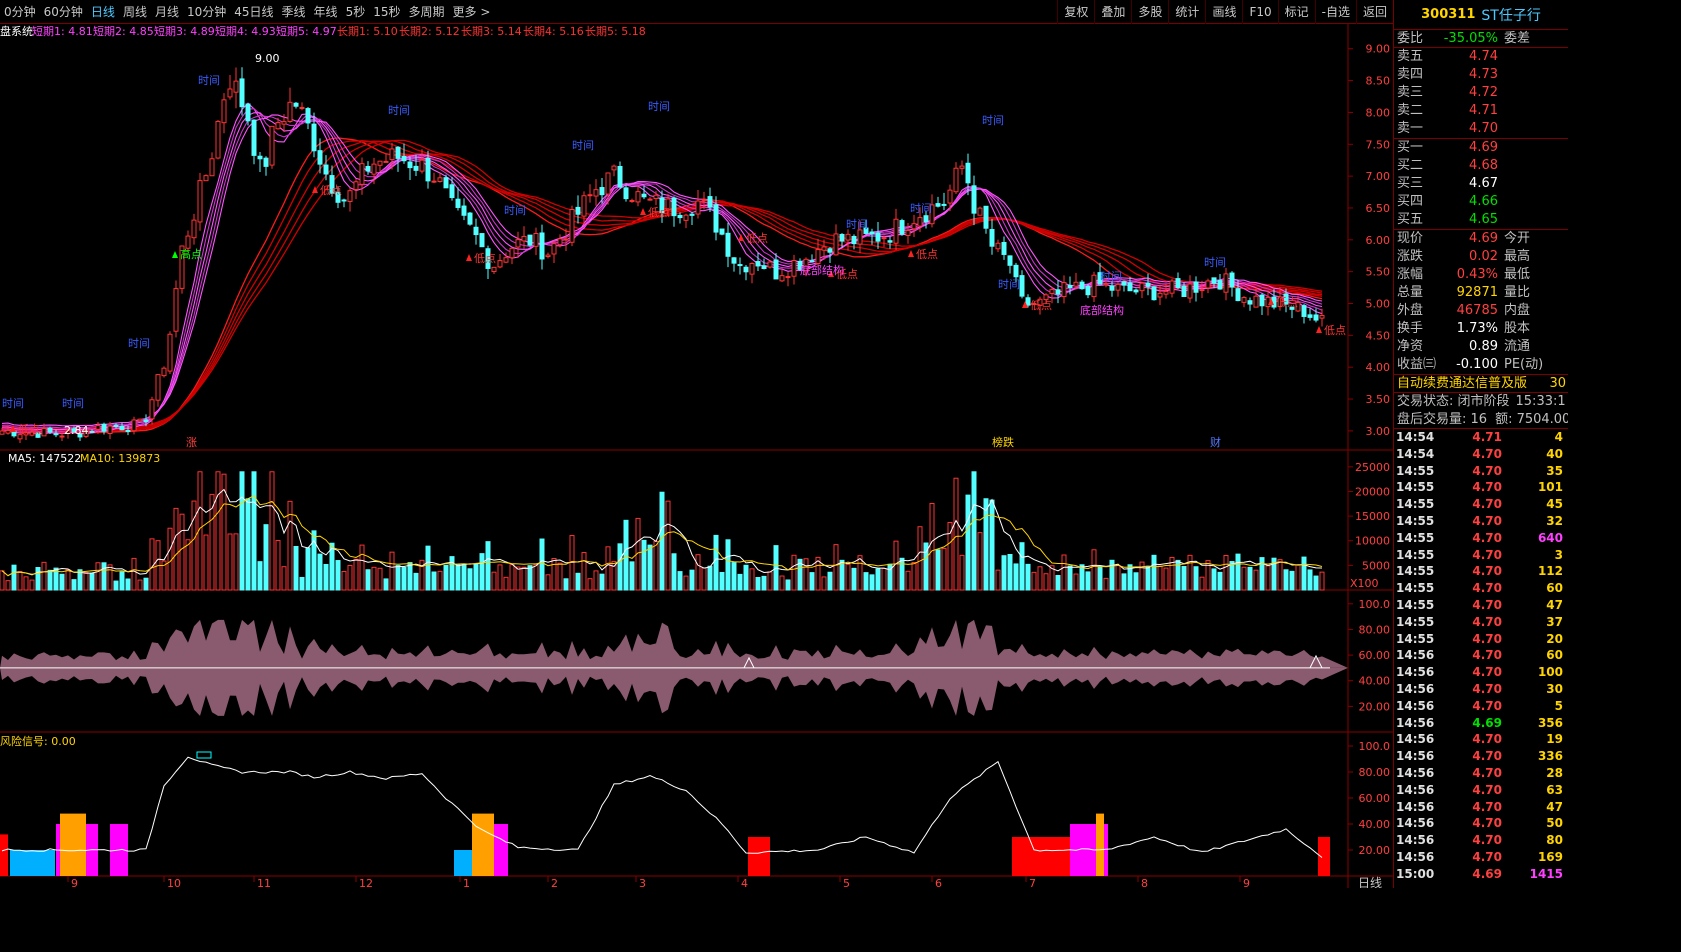 This screenshot has width=1681, height=952. I want to click on low-point-label: 低点, so click(1041, 305).